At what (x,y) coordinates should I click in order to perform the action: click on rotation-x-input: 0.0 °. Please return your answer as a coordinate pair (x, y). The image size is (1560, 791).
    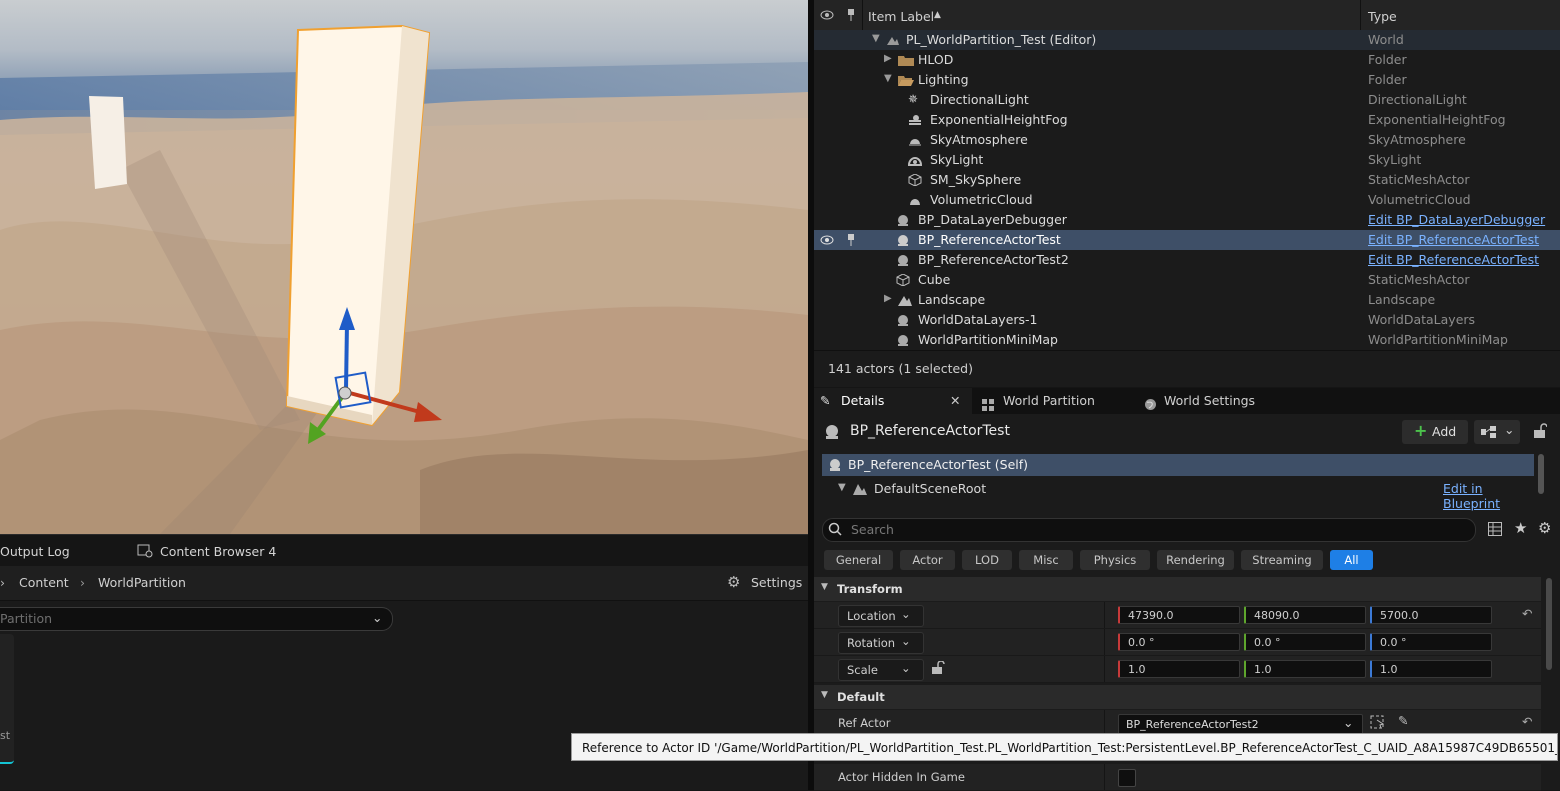
    Looking at the image, I should click on (1179, 642).